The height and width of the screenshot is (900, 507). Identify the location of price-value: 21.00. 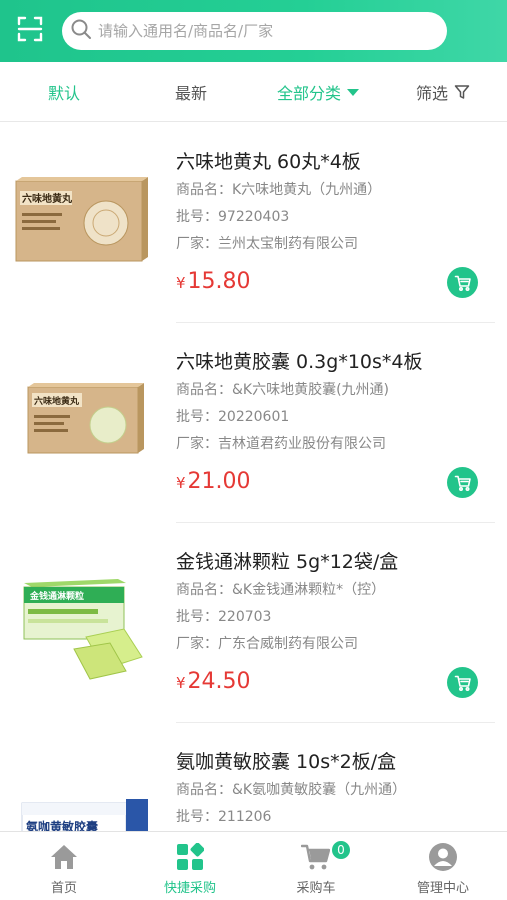
(219, 481).